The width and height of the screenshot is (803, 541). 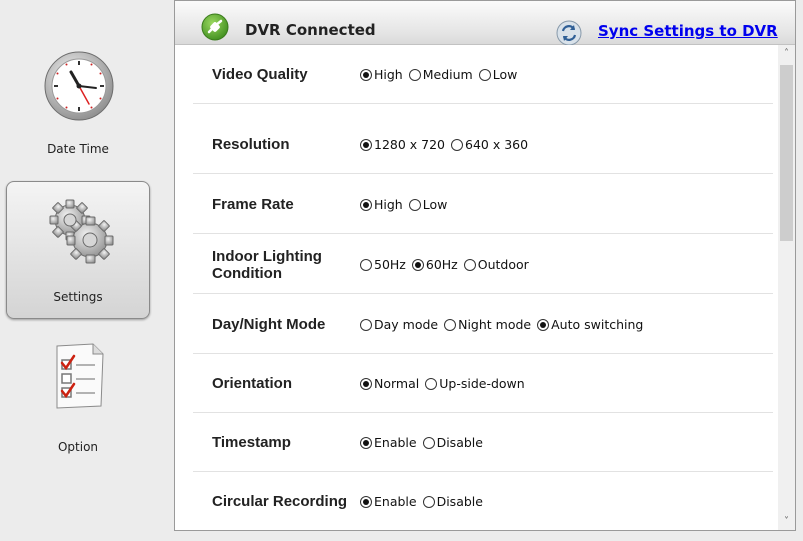 What do you see at coordinates (269, 324) in the screenshot?
I see `setting-label: Day/Night Mode` at bounding box center [269, 324].